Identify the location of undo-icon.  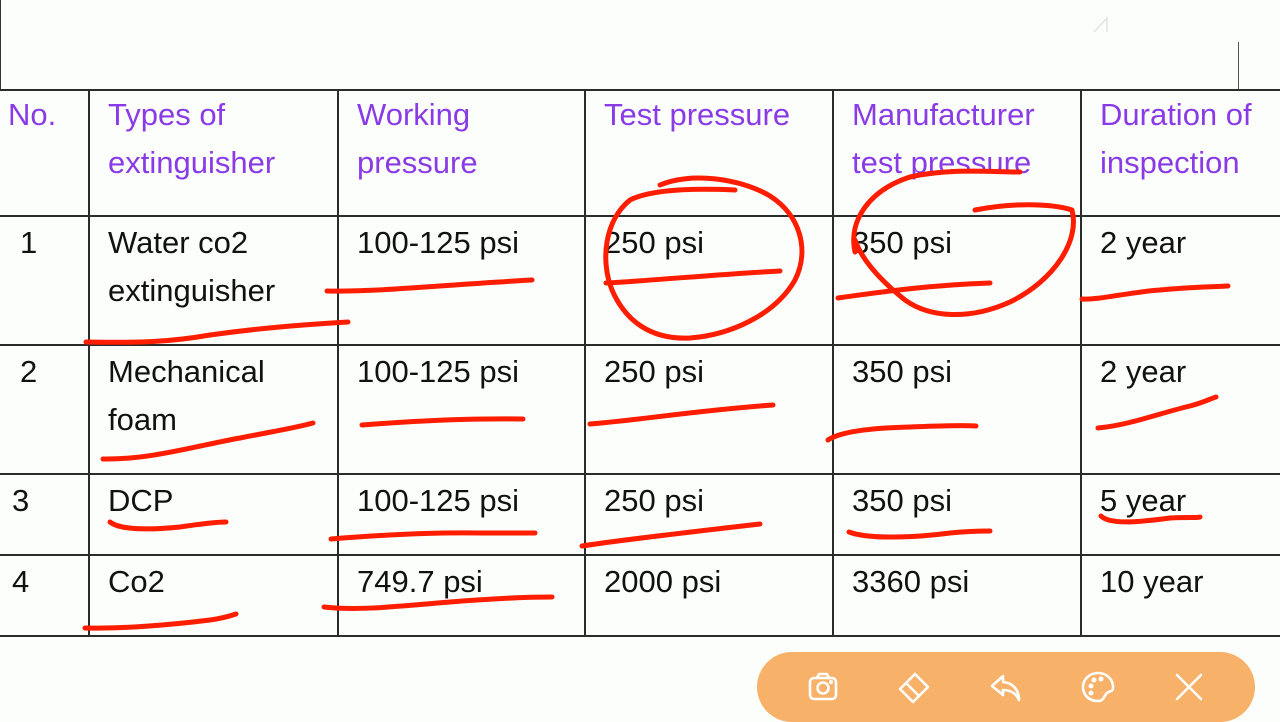
(1005, 688).